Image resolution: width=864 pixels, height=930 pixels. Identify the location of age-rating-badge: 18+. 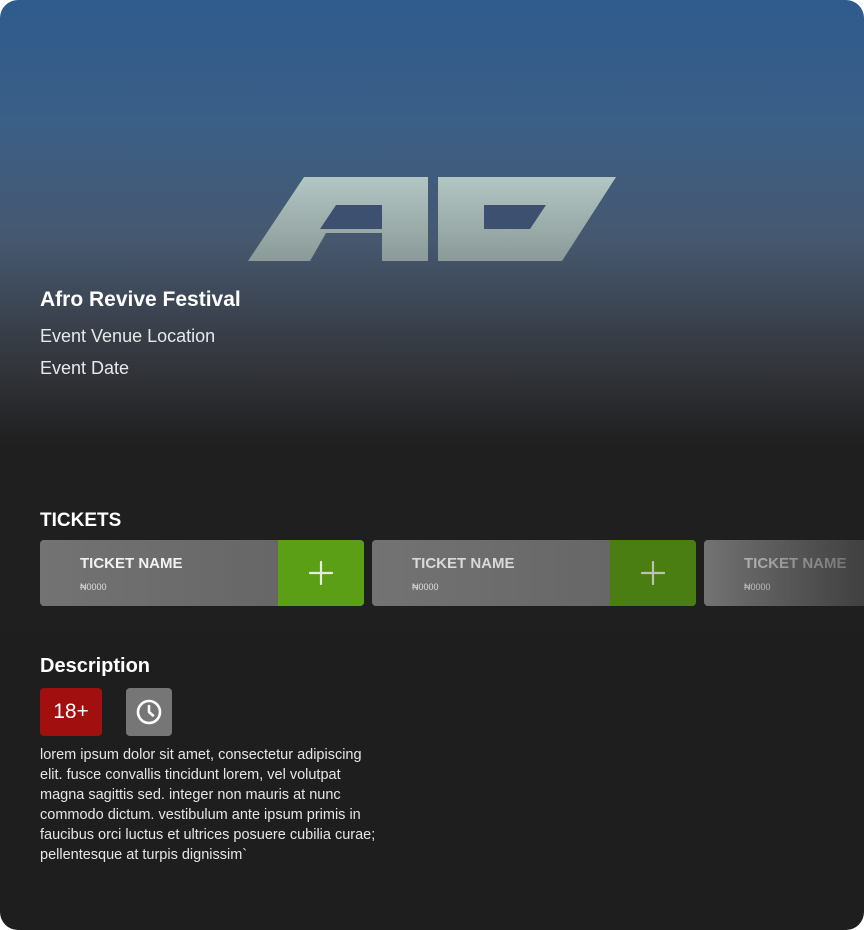
(71, 712).